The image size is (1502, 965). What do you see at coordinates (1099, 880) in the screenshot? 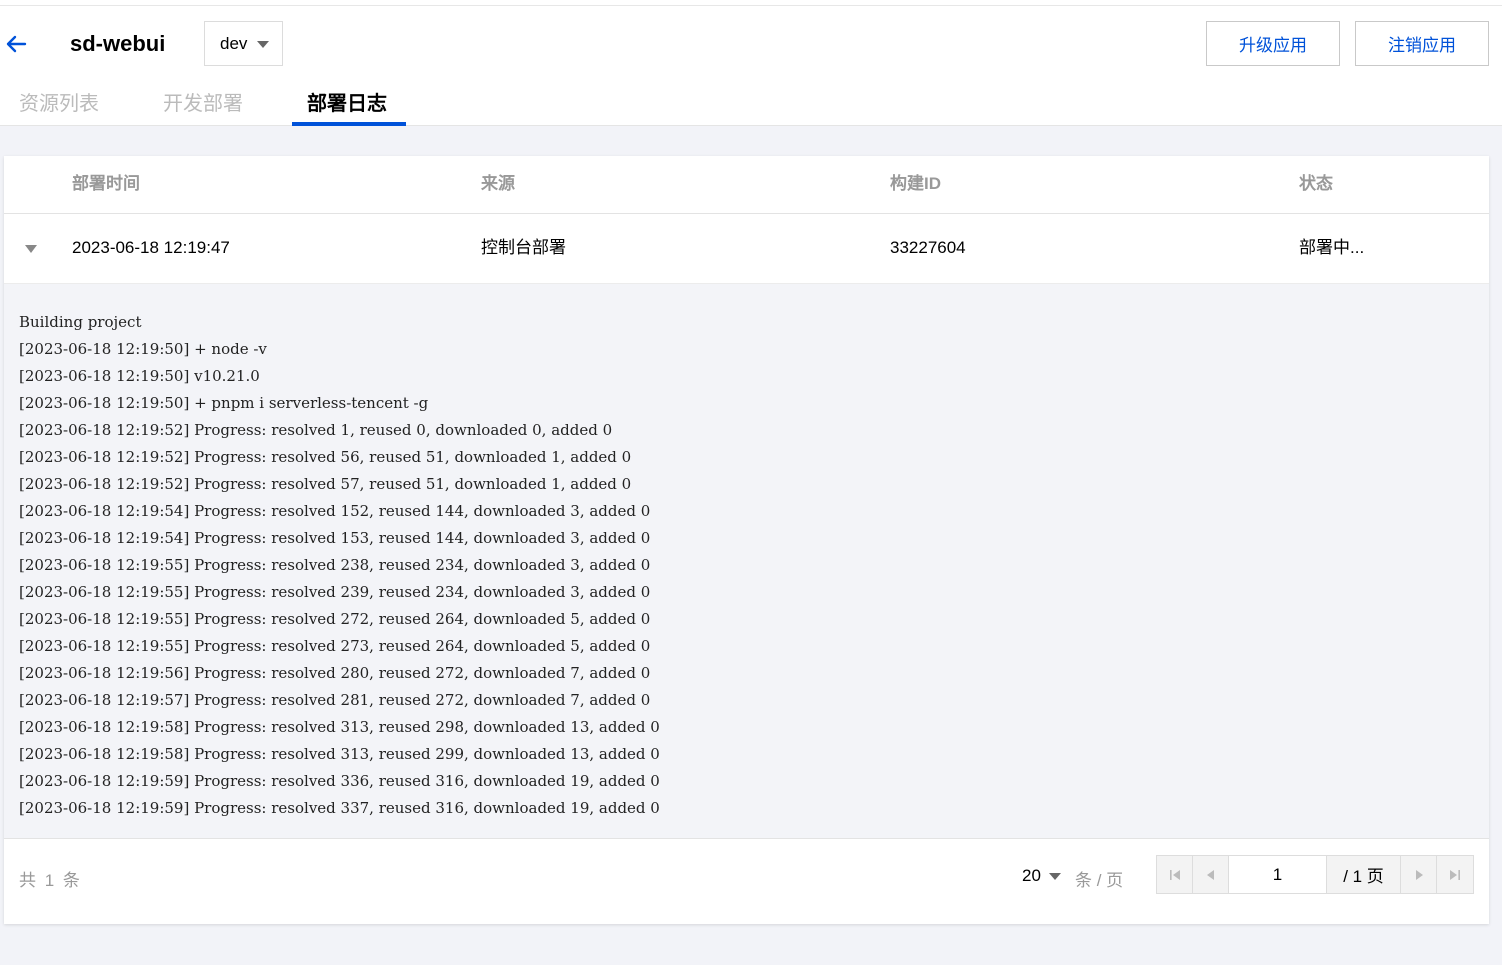
I see `per-page-label: 条 / 页` at bounding box center [1099, 880].